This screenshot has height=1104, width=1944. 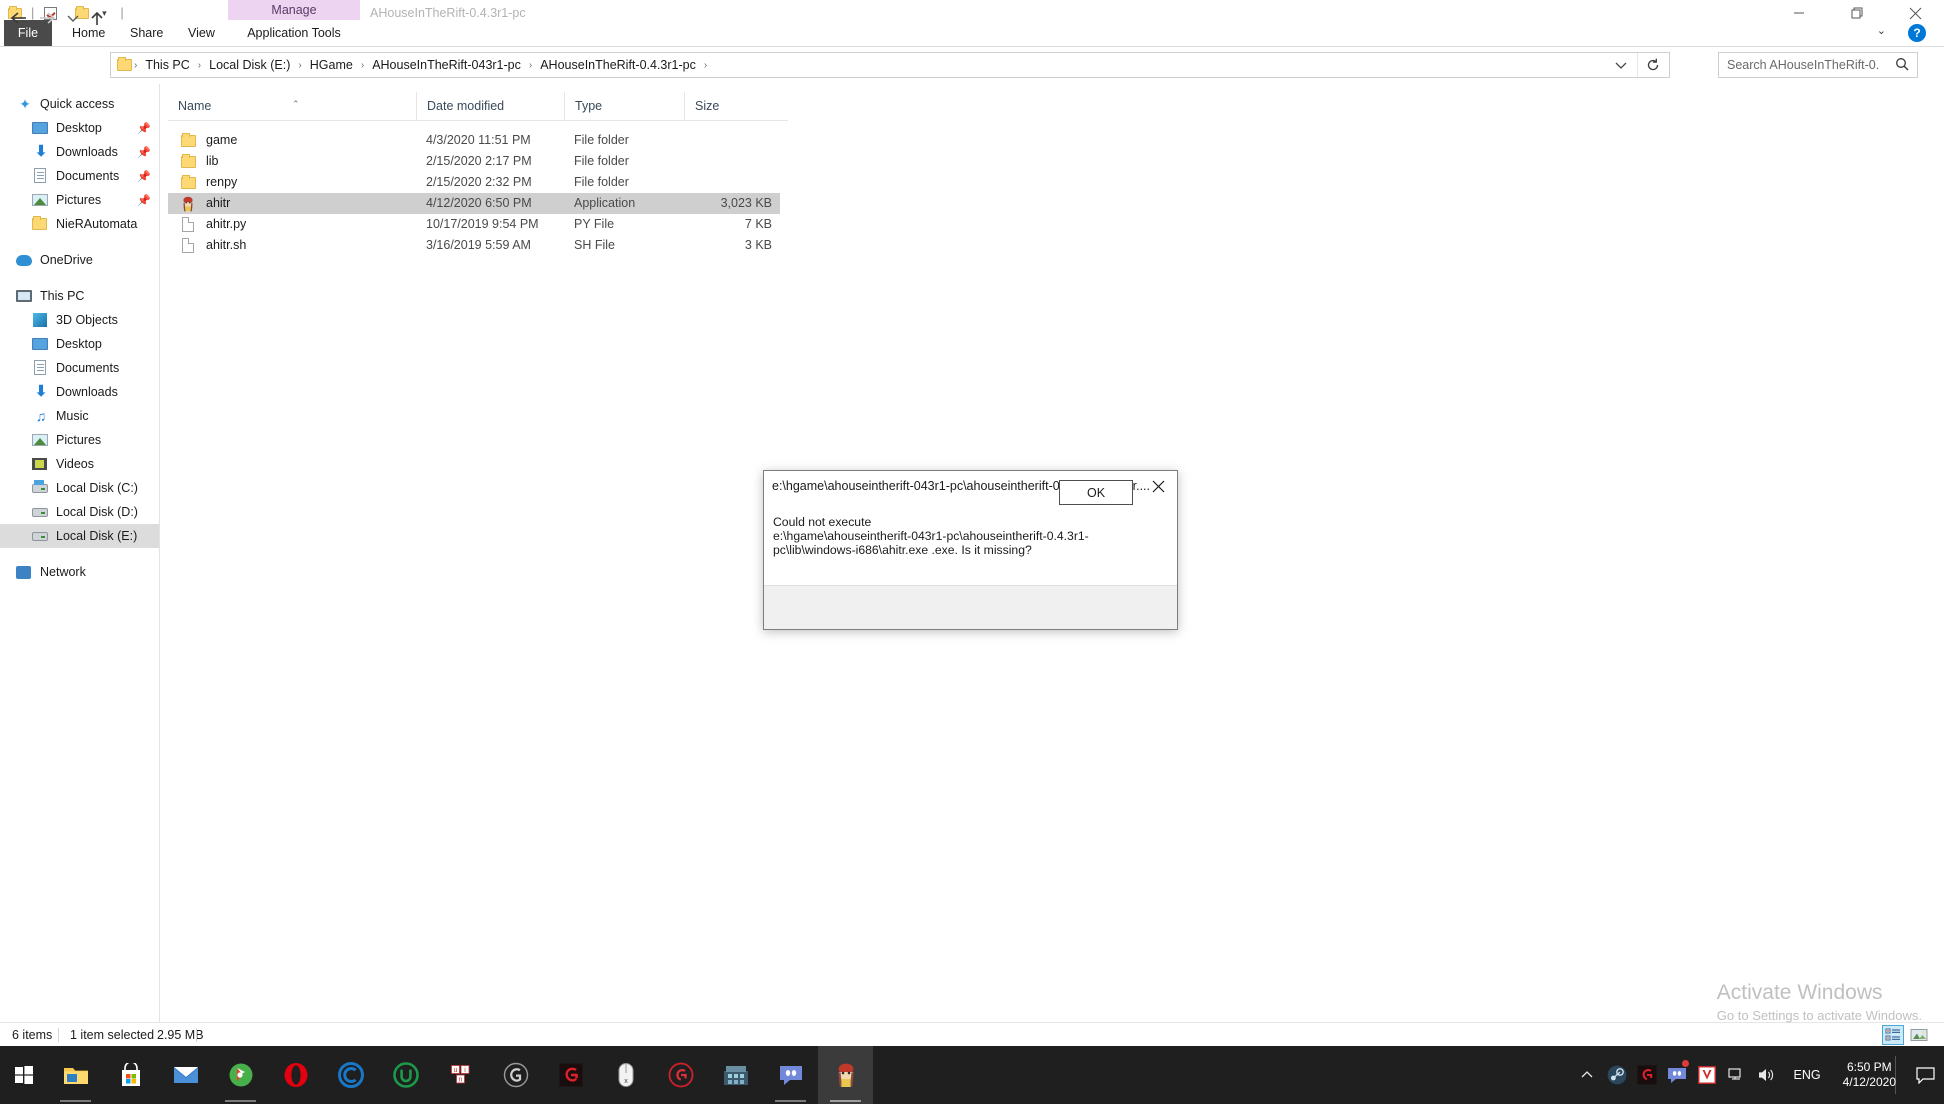 I want to click on status-item-count: 6 items, so click(x=32, y=1035).